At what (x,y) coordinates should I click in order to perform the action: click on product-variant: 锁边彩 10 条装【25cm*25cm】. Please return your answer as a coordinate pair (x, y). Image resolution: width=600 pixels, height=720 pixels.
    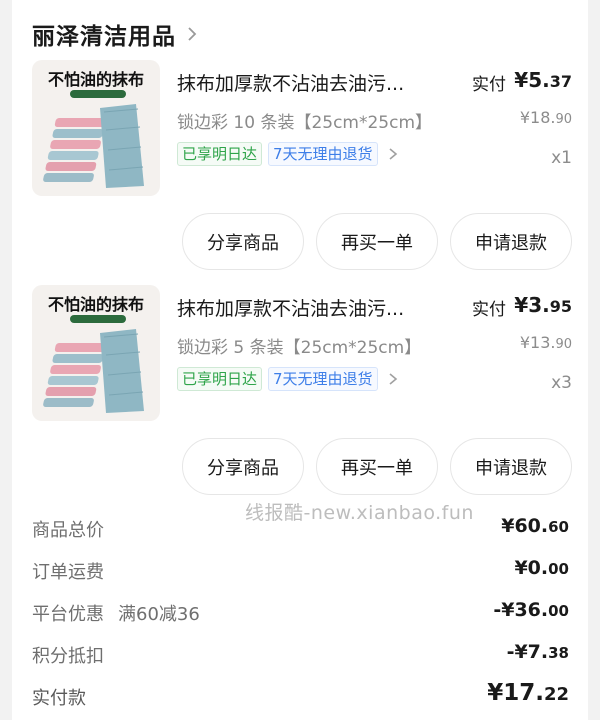
    Looking at the image, I should click on (305, 123).